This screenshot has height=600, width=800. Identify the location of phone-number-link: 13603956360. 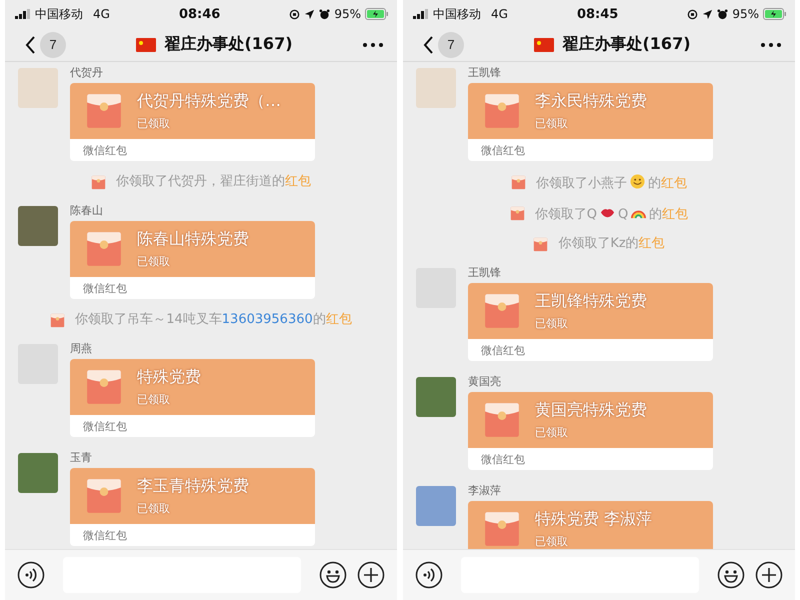
(267, 319).